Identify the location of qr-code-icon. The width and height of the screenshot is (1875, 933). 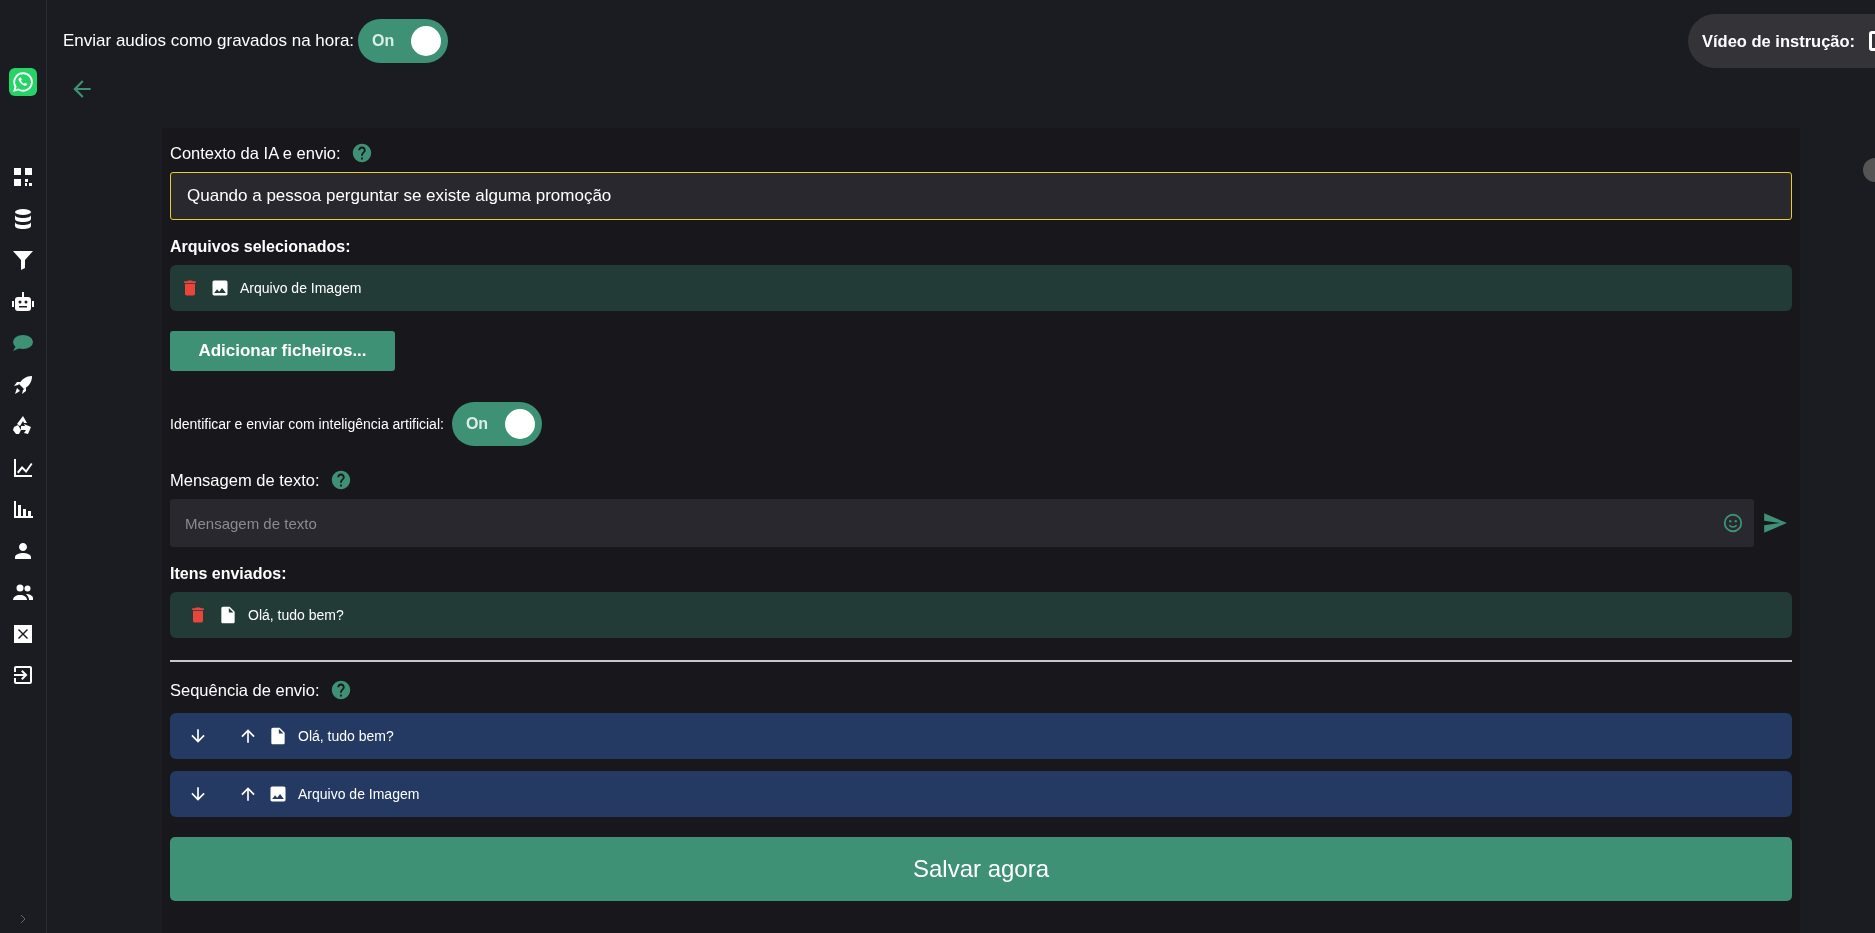
(23, 177).